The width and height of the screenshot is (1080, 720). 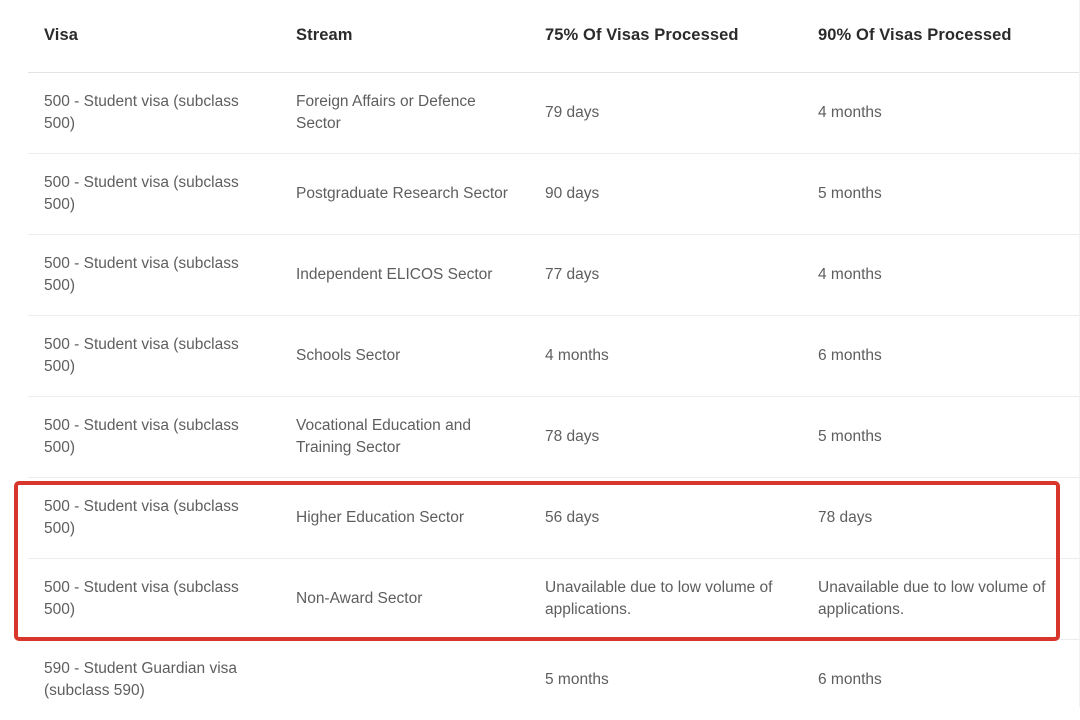 I want to click on cell-stream, so click(x=412, y=679).